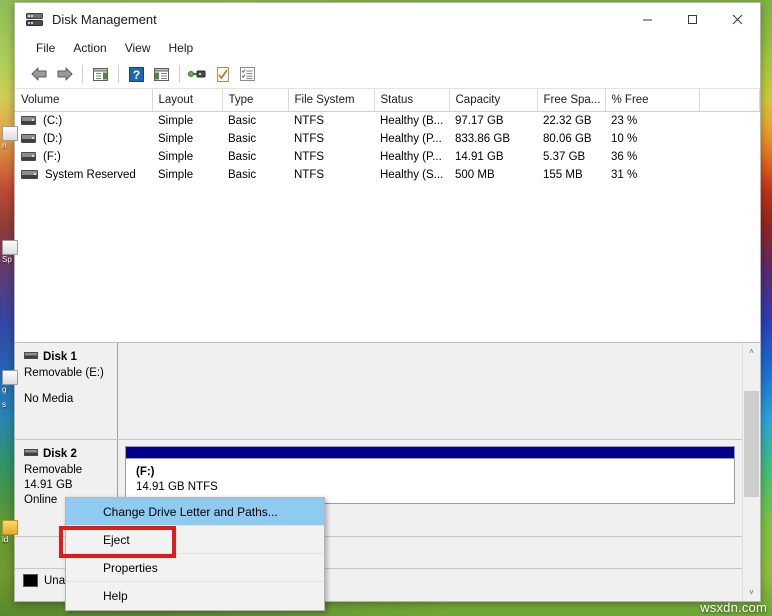 The width and height of the screenshot is (772, 616). Describe the element at coordinates (733, 607) in the screenshot. I see `watermark: wsxdn.com` at that location.